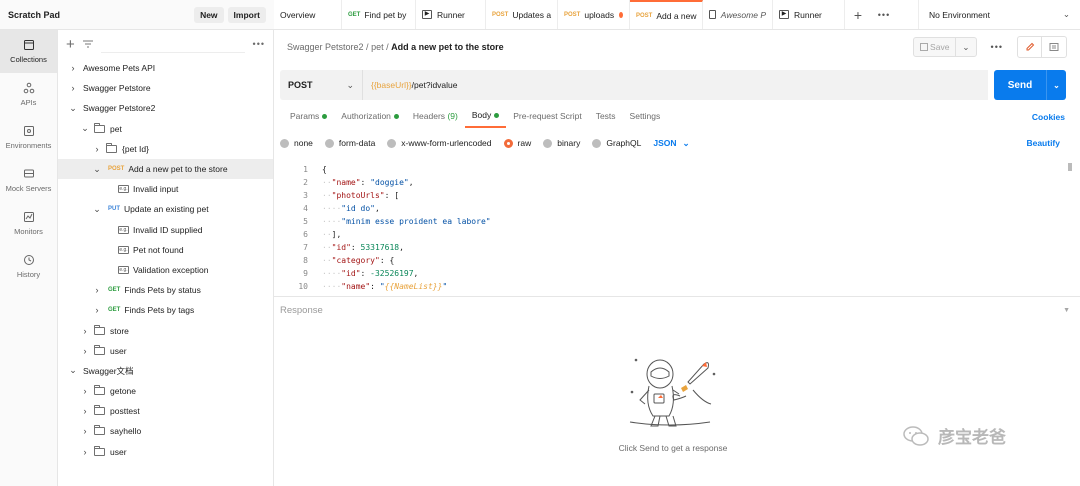 This screenshot has width=1080, height=486. What do you see at coordinates (517, 143) in the screenshot?
I see `radio-raw: raw` at bounding box center [517, 143].